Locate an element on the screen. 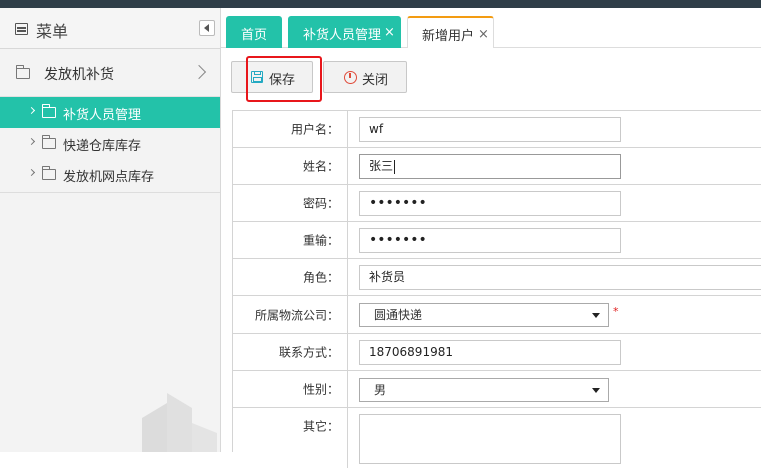  tab-staff-management: 补货人员管理 × is located at coordinates (344, 32).